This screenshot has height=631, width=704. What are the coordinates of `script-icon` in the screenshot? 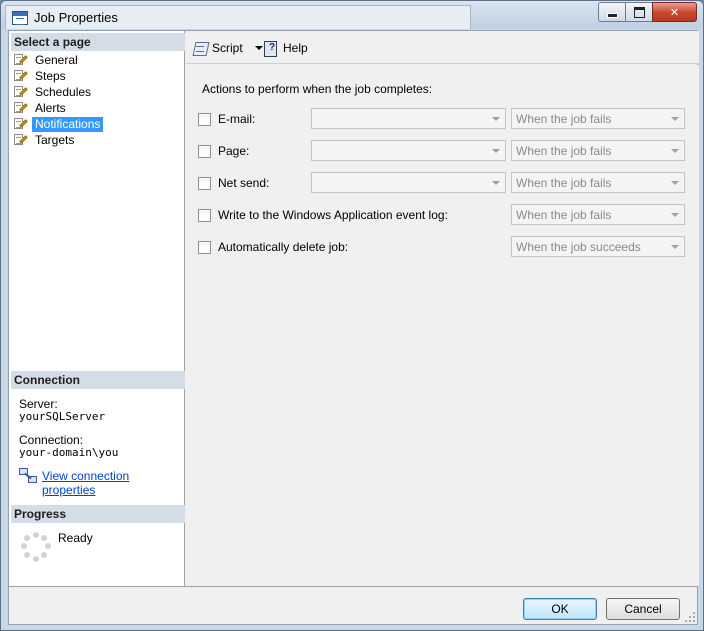 It's located at (201, 48).